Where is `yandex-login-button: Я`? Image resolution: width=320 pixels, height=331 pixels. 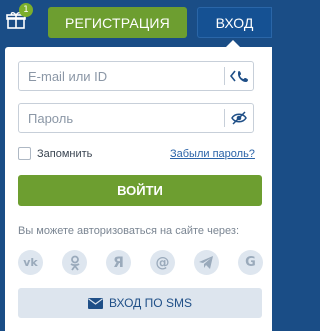 yandex-login-button: Я is located at coordinates (118, 262).